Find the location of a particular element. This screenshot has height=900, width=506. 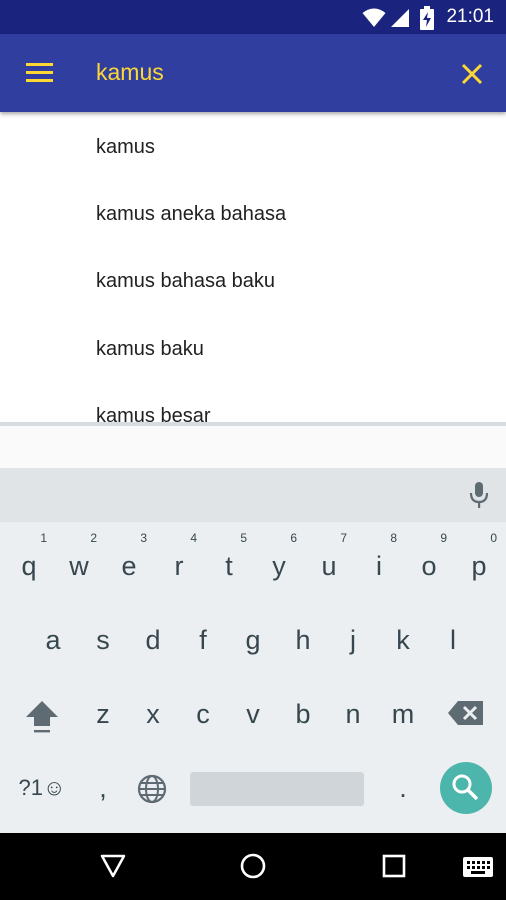

key-c: c is located at coordinates (203, 714).